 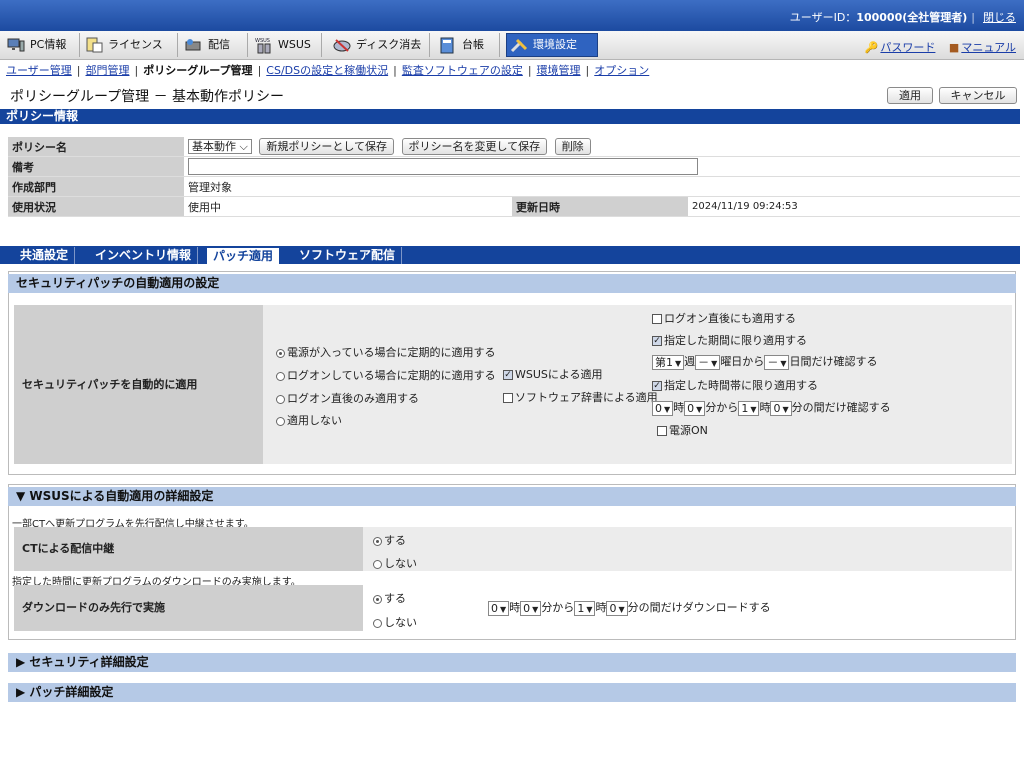 I want to click on start-hour-select: 0 ▼, so click(x=663, y=408).